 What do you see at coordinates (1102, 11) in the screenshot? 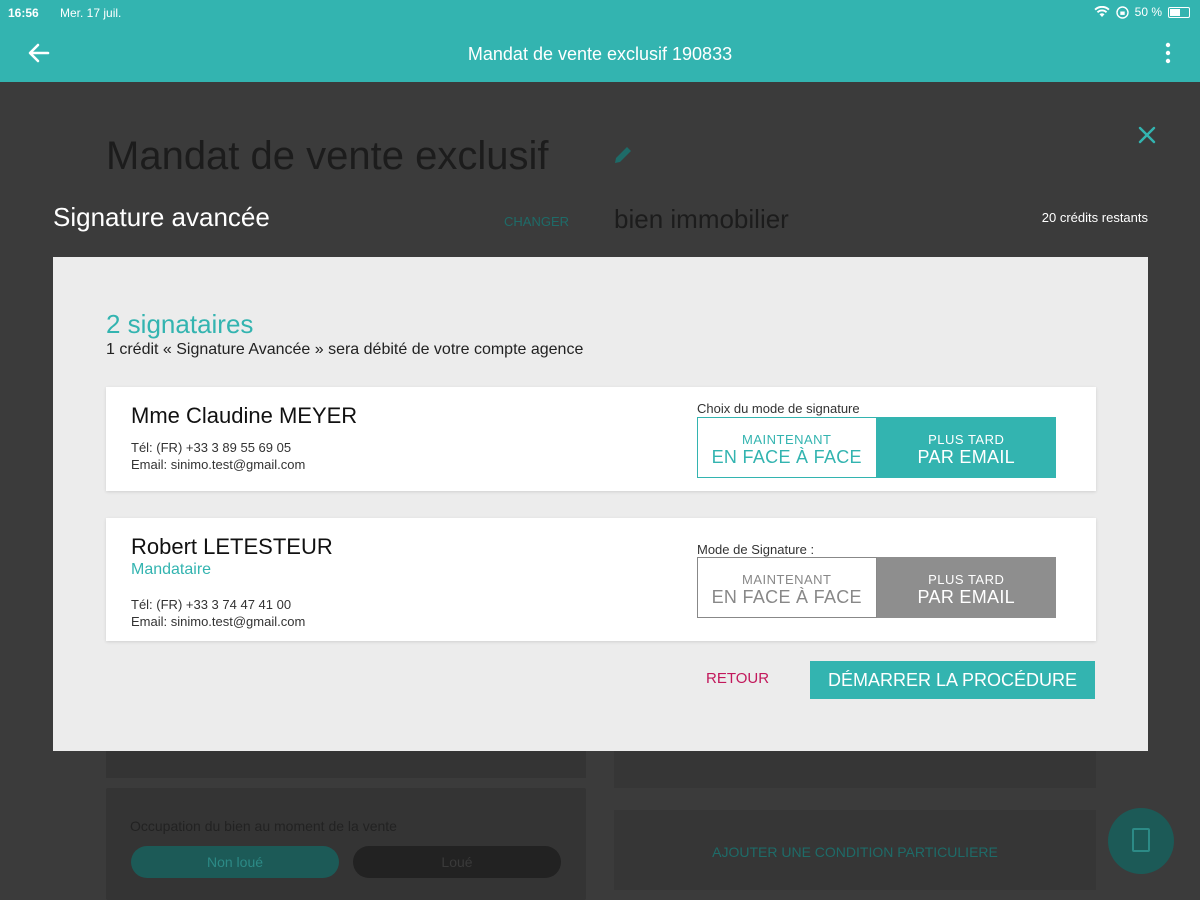
I see `wifi-icon` at bounding box center [1102, 11].